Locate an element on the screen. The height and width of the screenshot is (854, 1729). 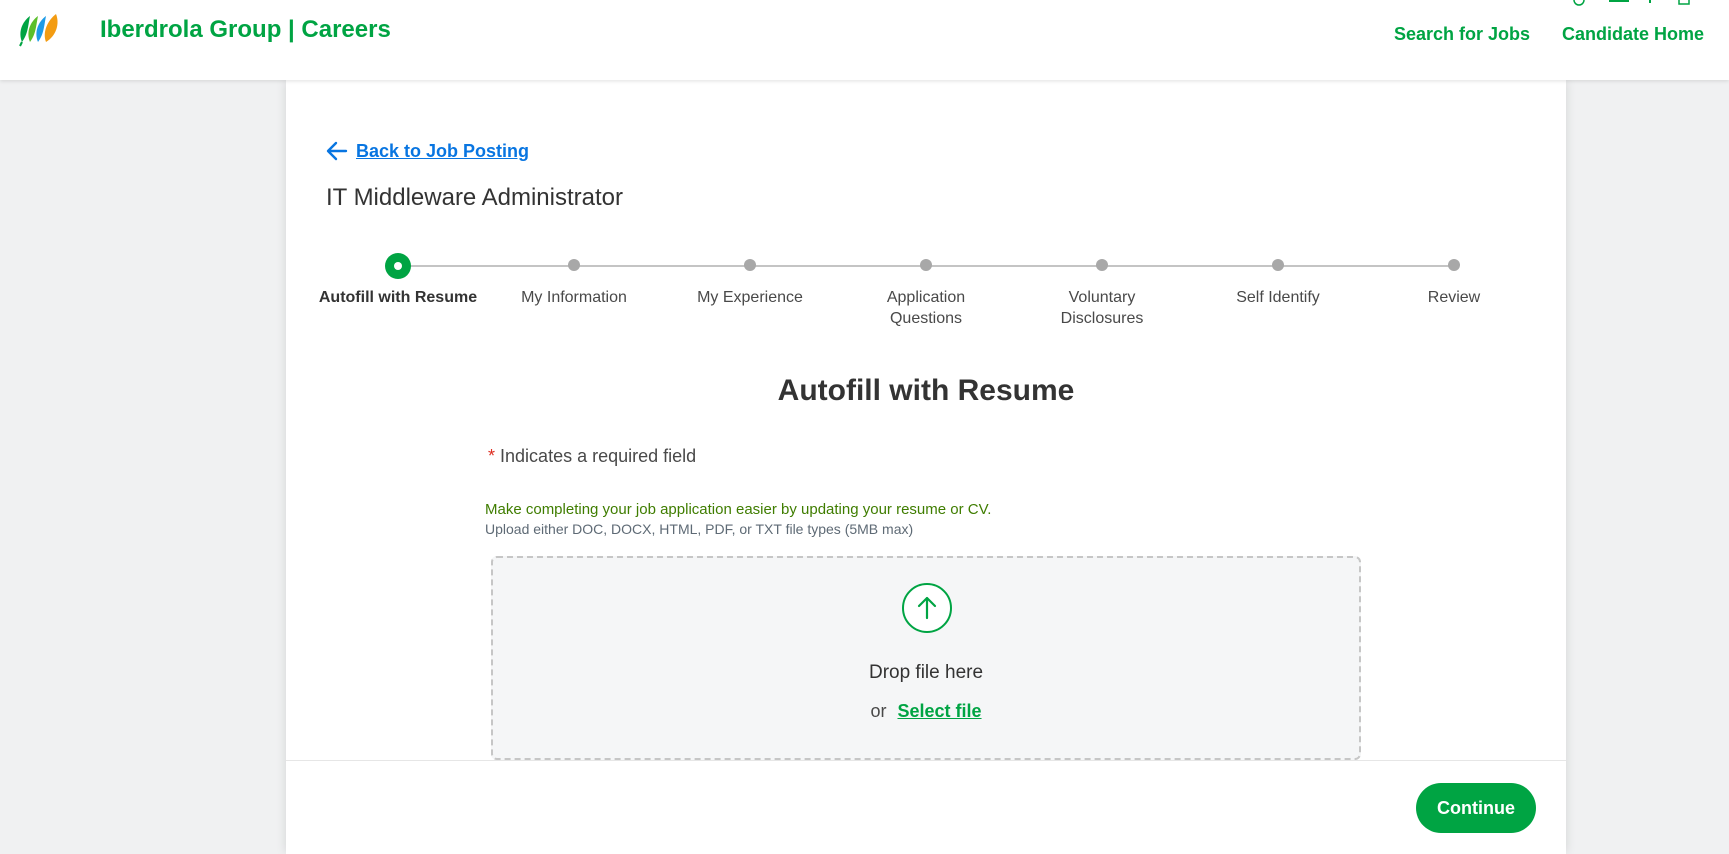
back-to-job-posting-link: Back to Job Posting is located at coordinates (427, 151).